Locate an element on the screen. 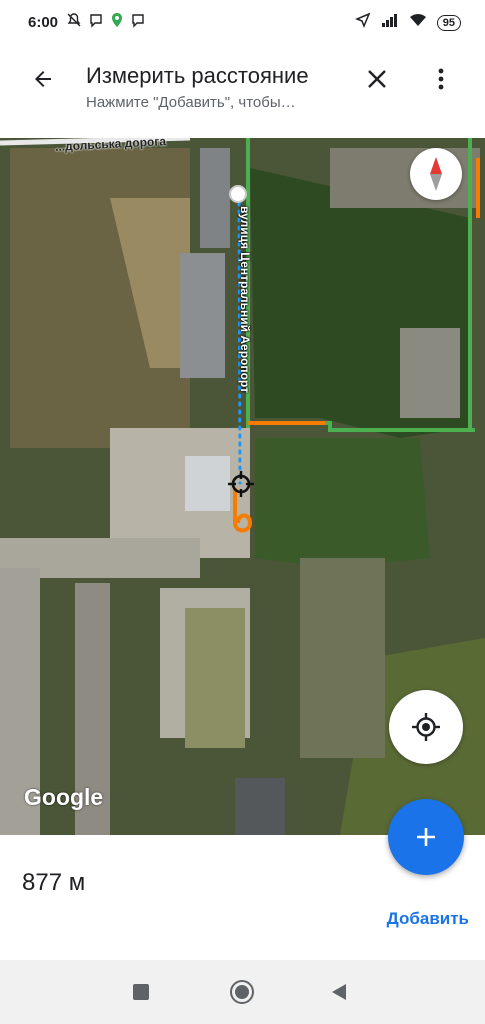  status-system-icons: 95 is located at coordinates (407, 22).